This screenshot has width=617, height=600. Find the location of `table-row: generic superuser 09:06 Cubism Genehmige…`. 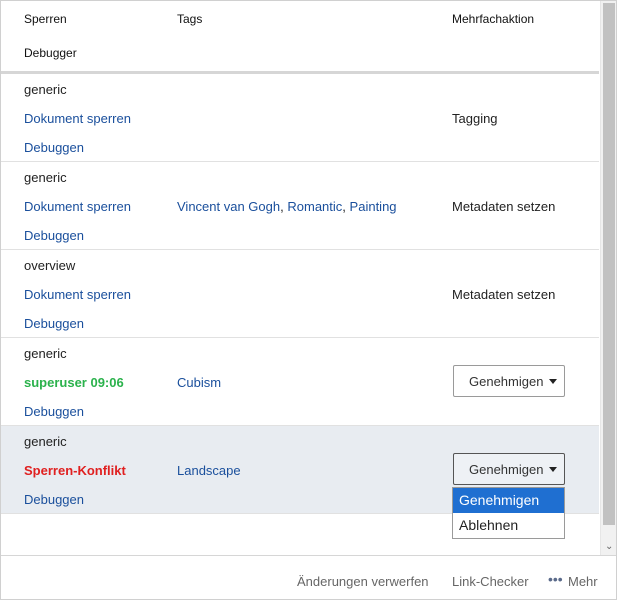

table-row: generic superuser 09:06 Cubism Genehmige… is located at coordinates (300, 382).